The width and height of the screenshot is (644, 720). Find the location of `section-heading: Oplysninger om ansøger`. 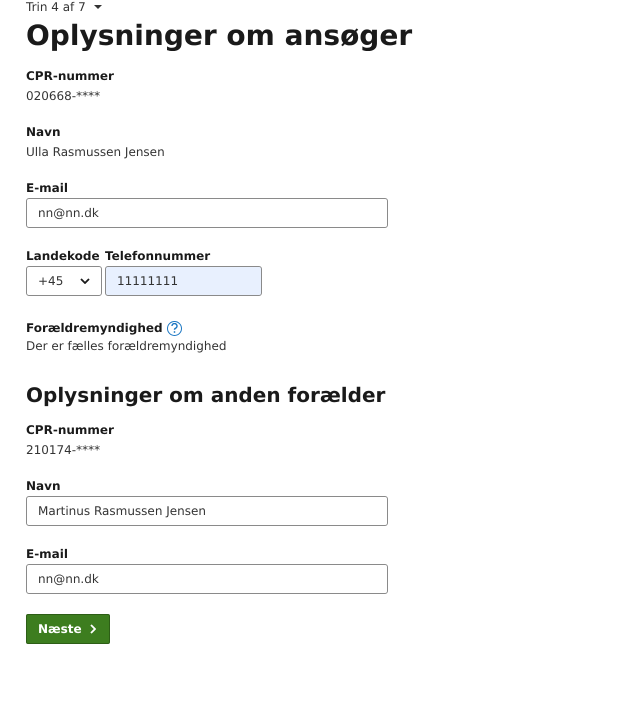

section-heading: Oplysninger om ansøger is located at coordinates (220, 36).